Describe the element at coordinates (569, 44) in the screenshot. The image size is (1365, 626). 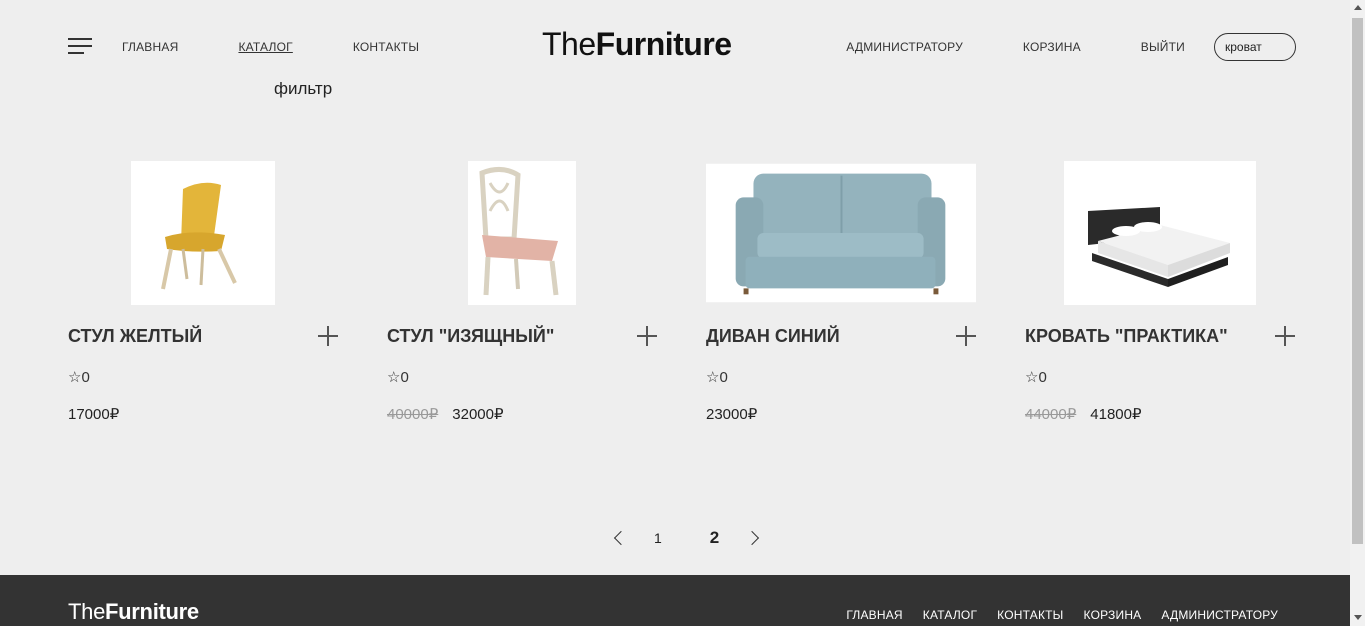
I see `logo-light: The` at that location.